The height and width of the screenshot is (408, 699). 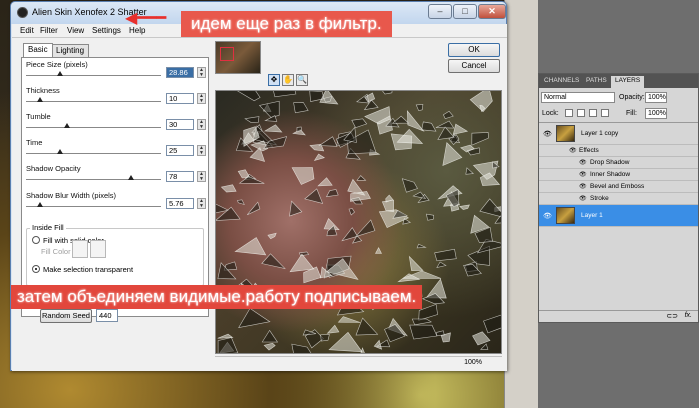 I want to click on navigator-thumbnail, so click(x=238, y=57).